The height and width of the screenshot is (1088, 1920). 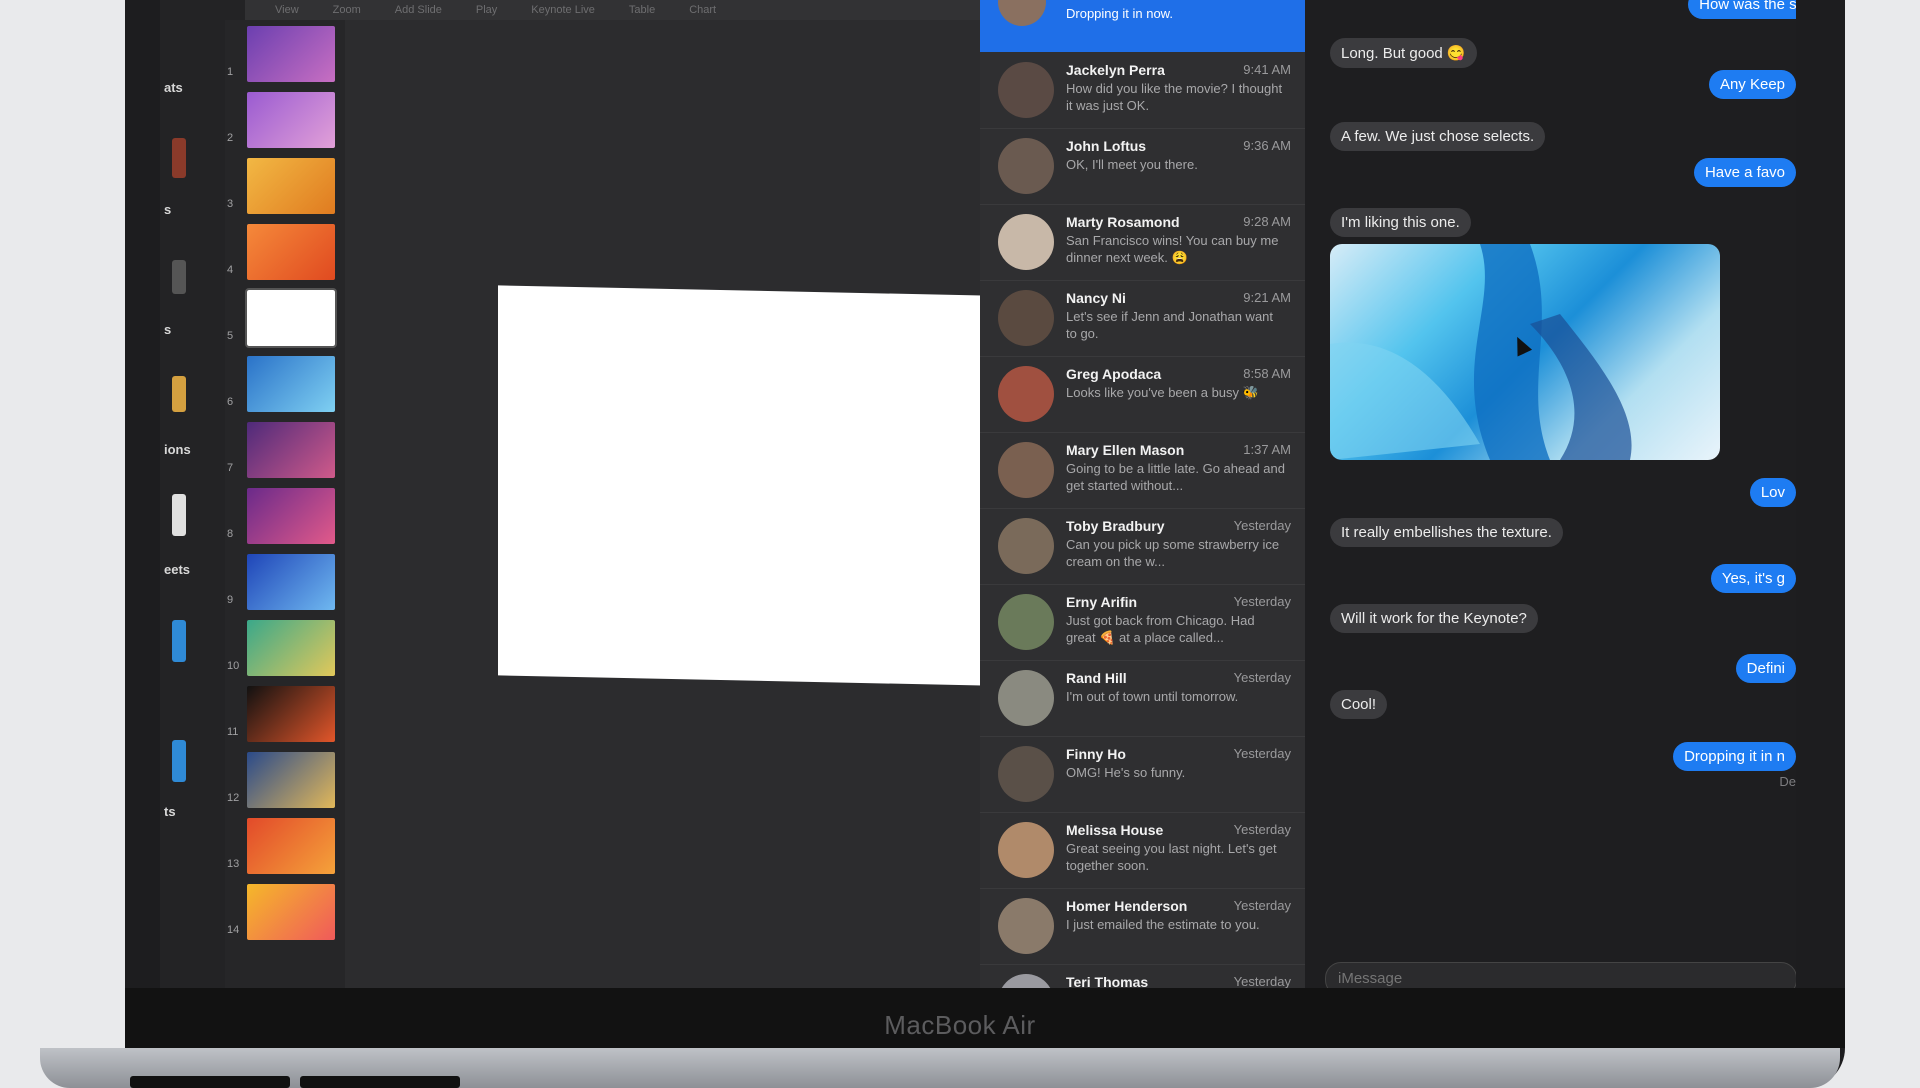 What do you see at coordinates (233, 930) in the screenshot?
I see `slide-number: 14` at bounding box center [233, 930].